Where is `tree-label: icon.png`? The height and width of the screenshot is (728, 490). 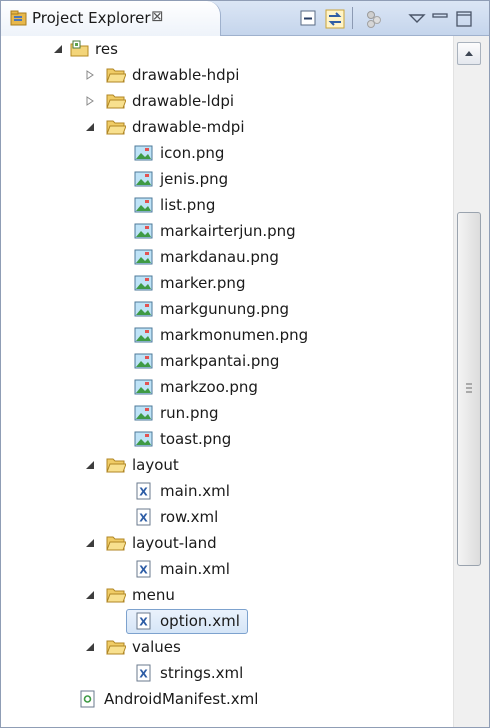
tree-label: icon.png is located at coordinates (192, 153).